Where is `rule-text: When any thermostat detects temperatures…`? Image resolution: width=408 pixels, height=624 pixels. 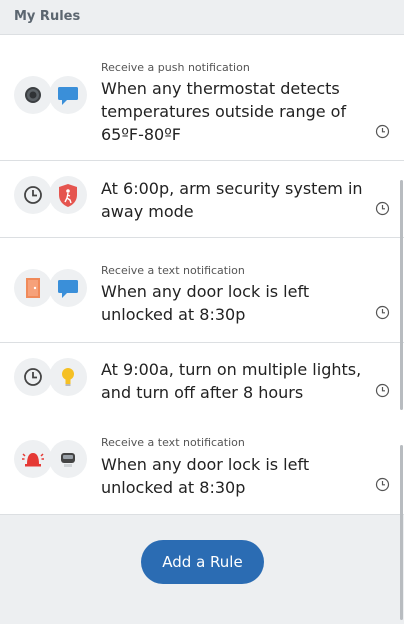
rule-text: When any thermostat detects temperatures… is located at coordinates (224, 111).